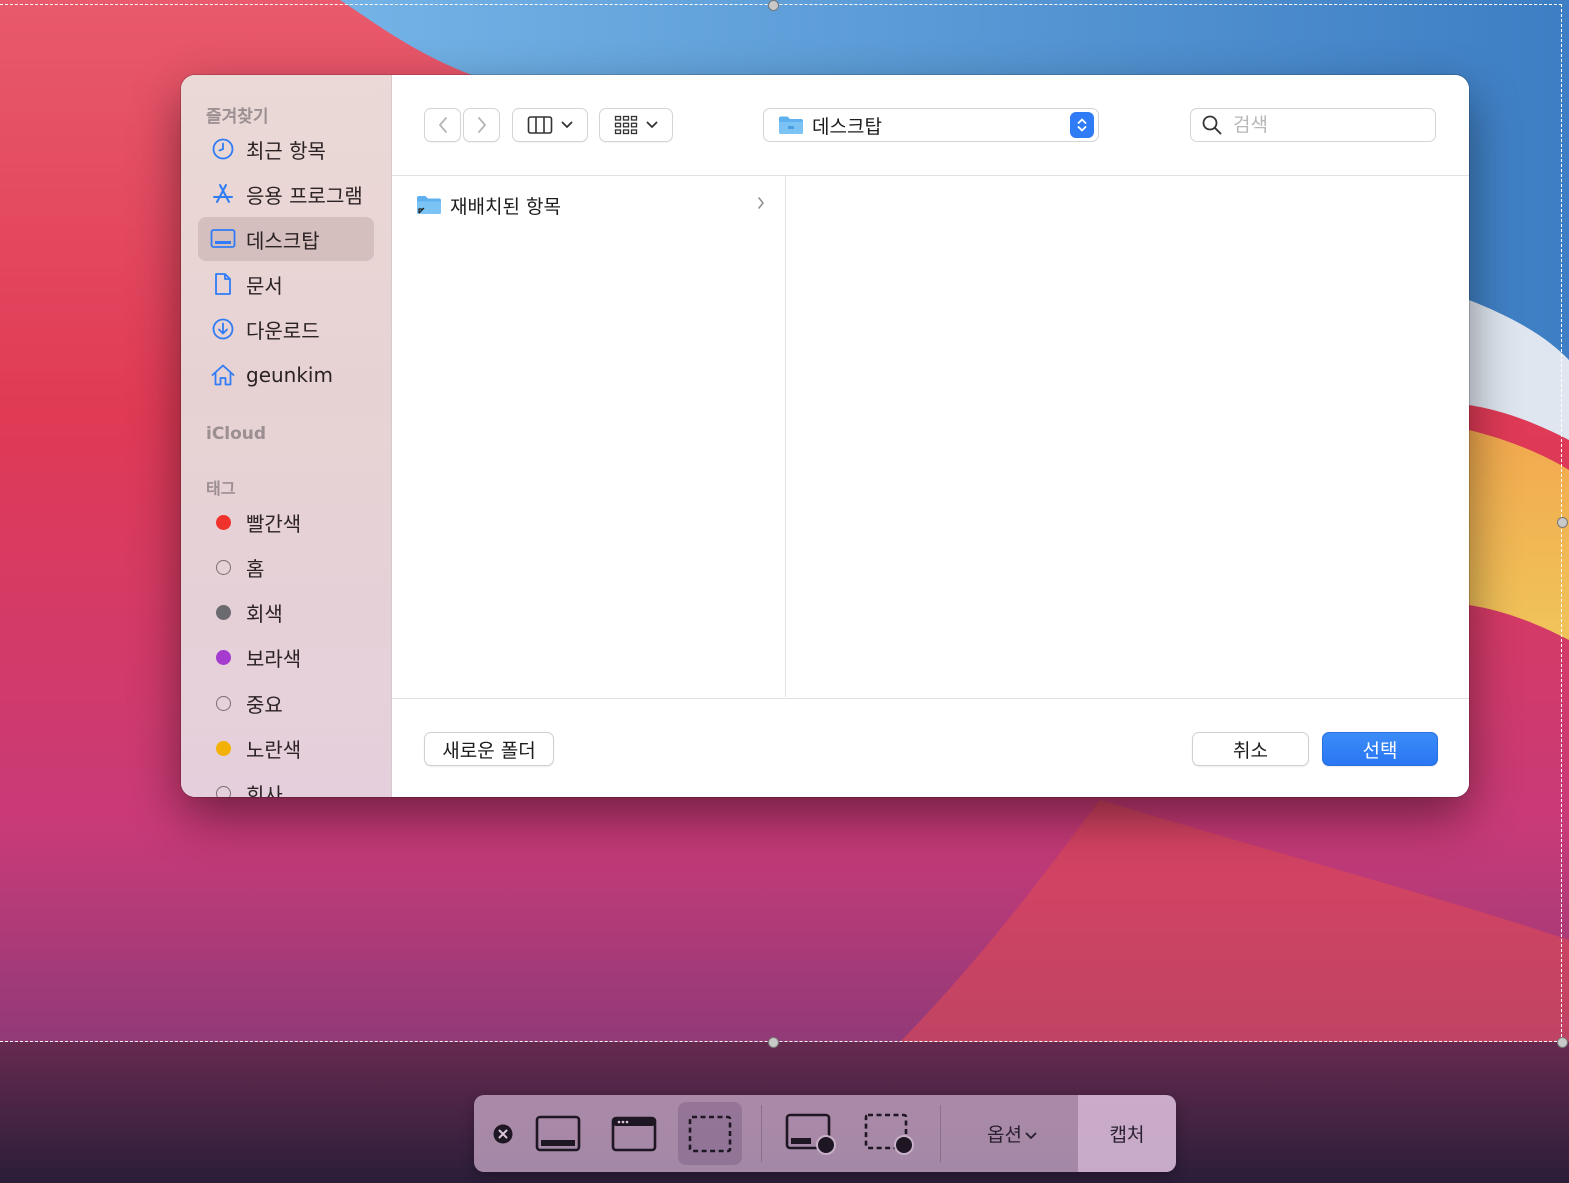  Describe the element at coordinates (286, 703) in the screenshot. I see `sidebar-tag-important: 중요` at that location.